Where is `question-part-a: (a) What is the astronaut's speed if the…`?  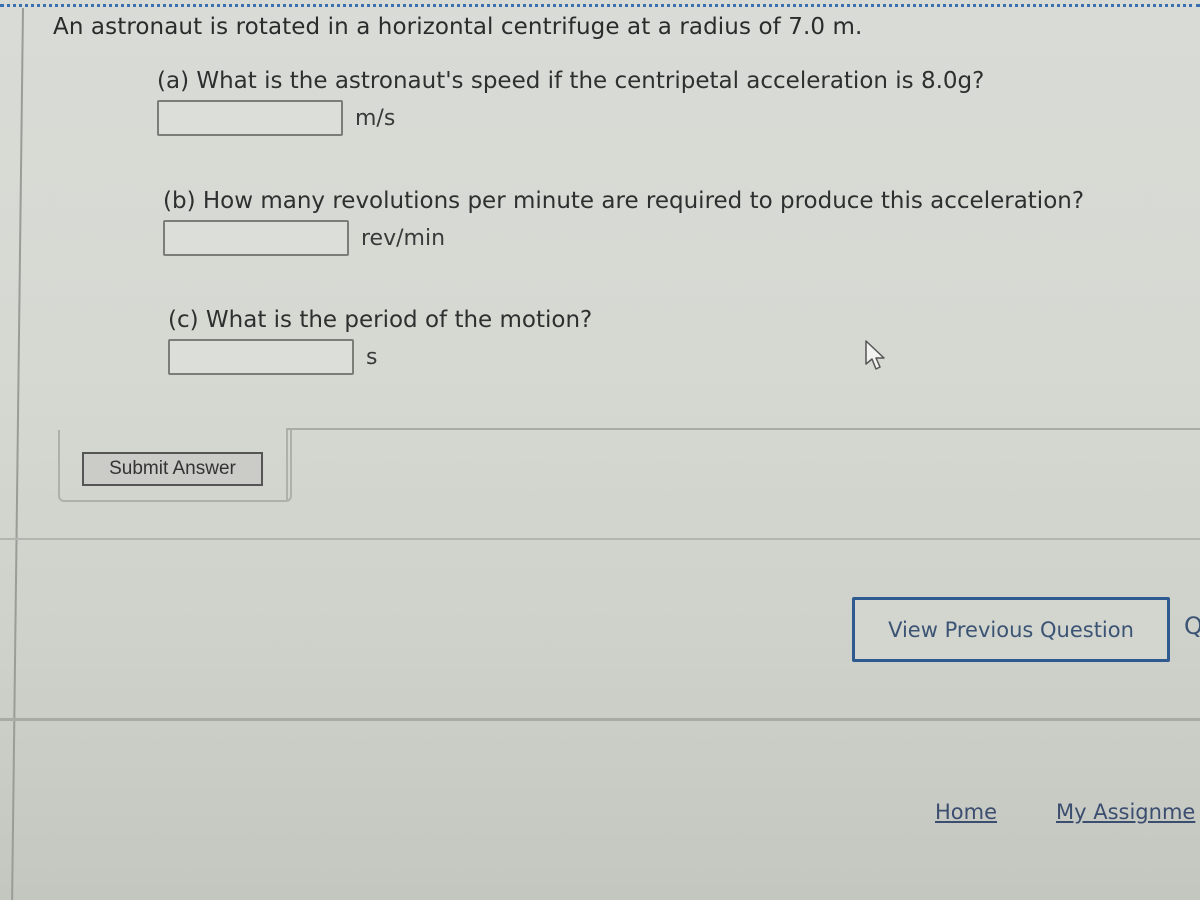
question-part-a: (a) What is the astronaut's speed if the… is located at coordinates (570, 102).